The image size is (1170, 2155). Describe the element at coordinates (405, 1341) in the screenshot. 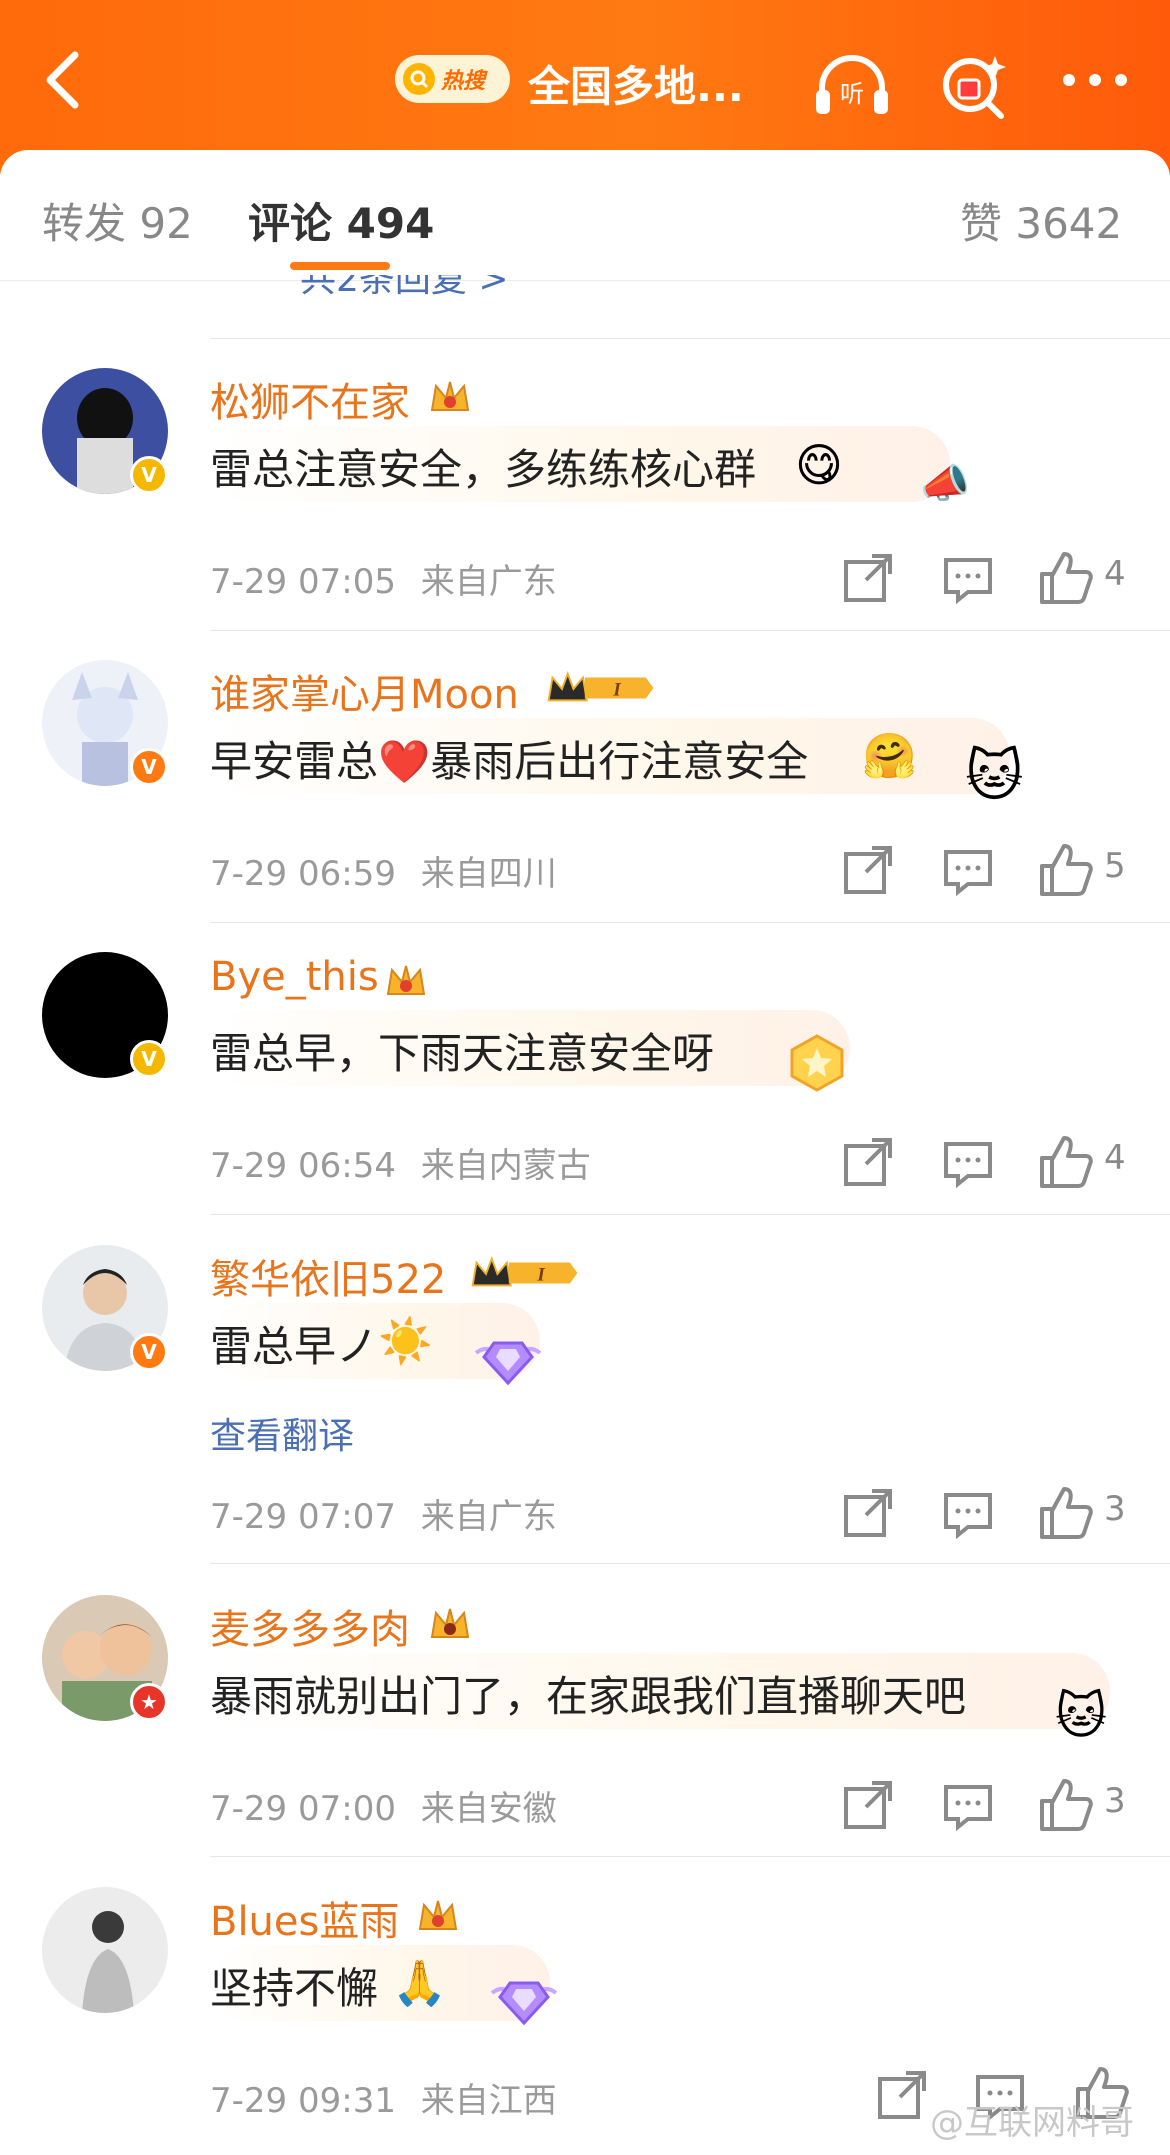

I see `sun-emoji-icon: ☀️` at that location.